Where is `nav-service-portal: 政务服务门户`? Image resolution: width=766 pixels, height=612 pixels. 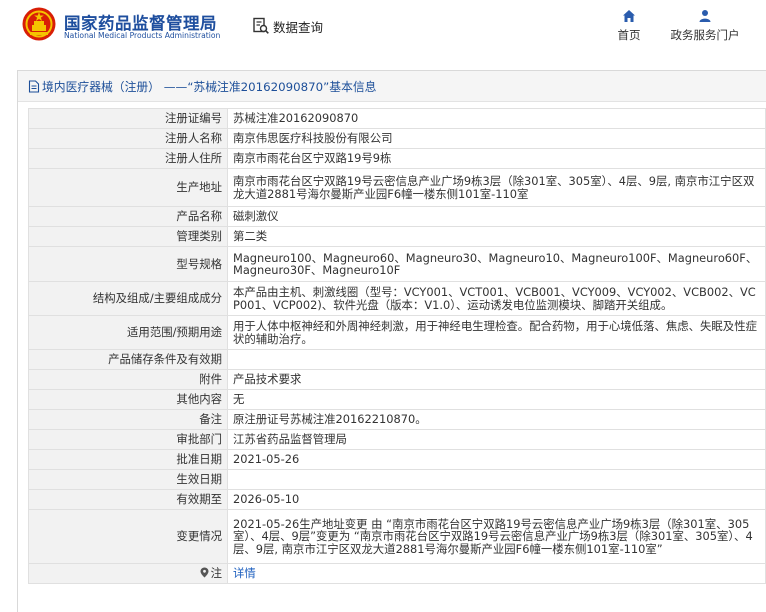
nav-service-portal: 政务服务门户 is located at coordinates (705, 26).